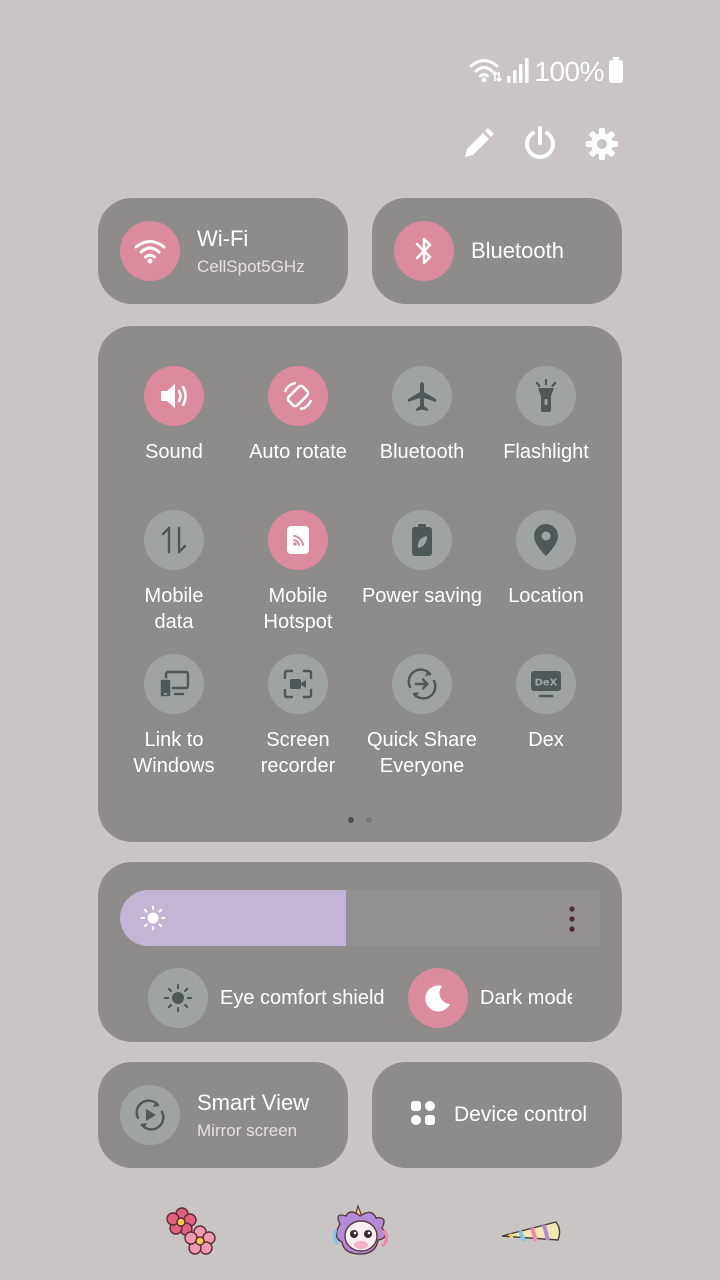 The height and width of the screenshot is (1280, 720). What do you see at coordinates (438, 998) in the screenshot?
I see `dark-mode-icon` at bounding box center [438, 998].